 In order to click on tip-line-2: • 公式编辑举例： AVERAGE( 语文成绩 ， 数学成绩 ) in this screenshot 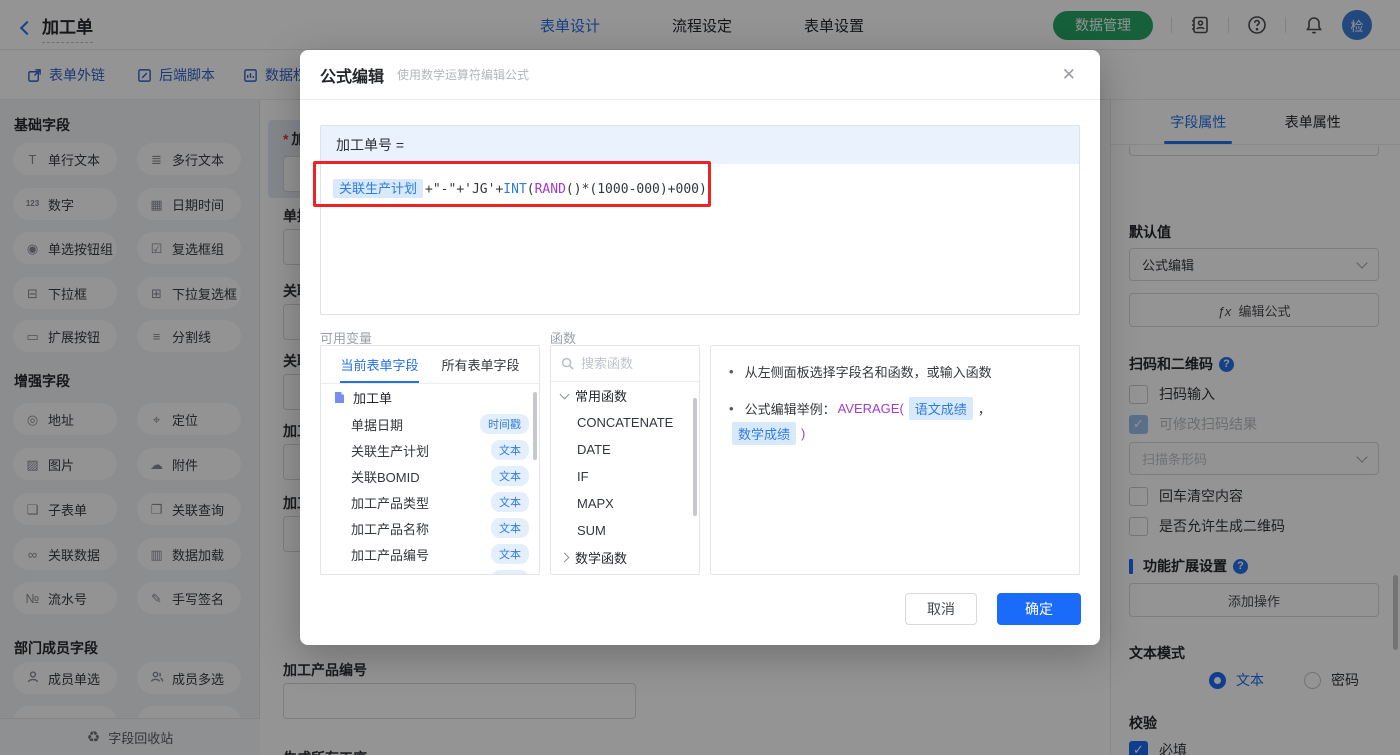, I will do `click(895, 421)`.